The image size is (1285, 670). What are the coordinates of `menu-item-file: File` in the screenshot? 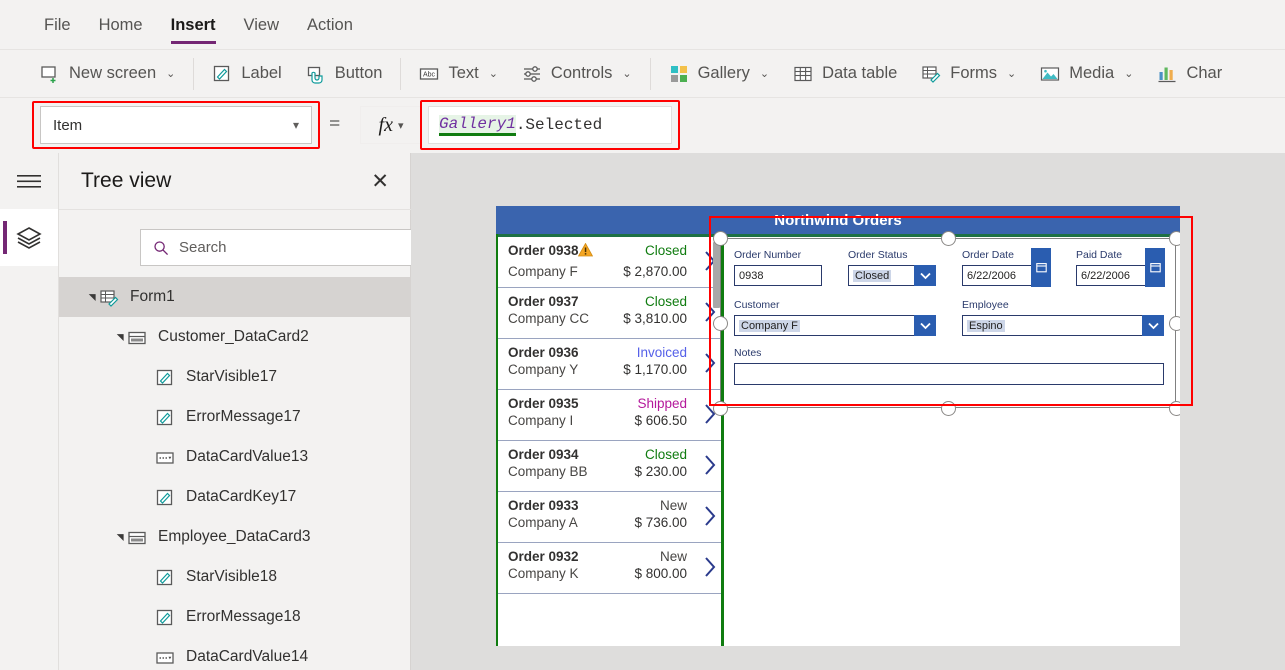 It's located at (57, 25).